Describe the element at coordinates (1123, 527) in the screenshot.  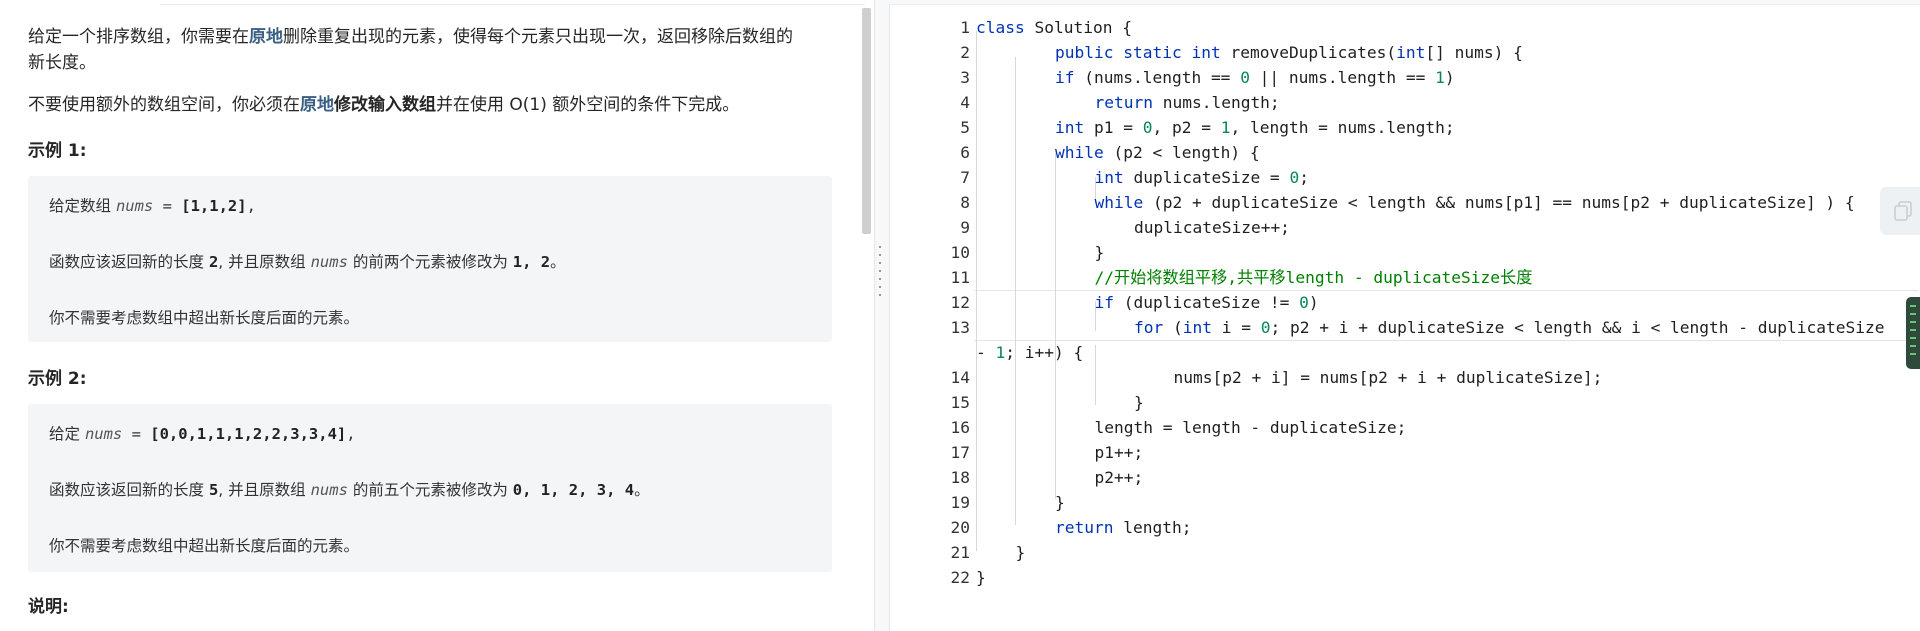
I see `code-text: return length;` at that location.